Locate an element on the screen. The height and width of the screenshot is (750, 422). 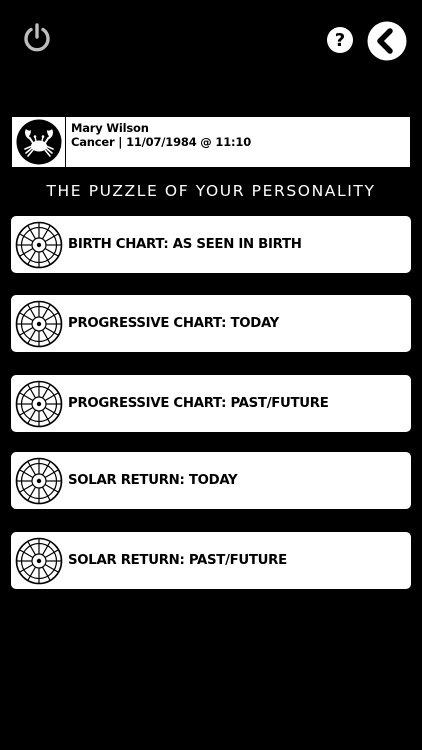
back-button is located at coordinates (387, 41).